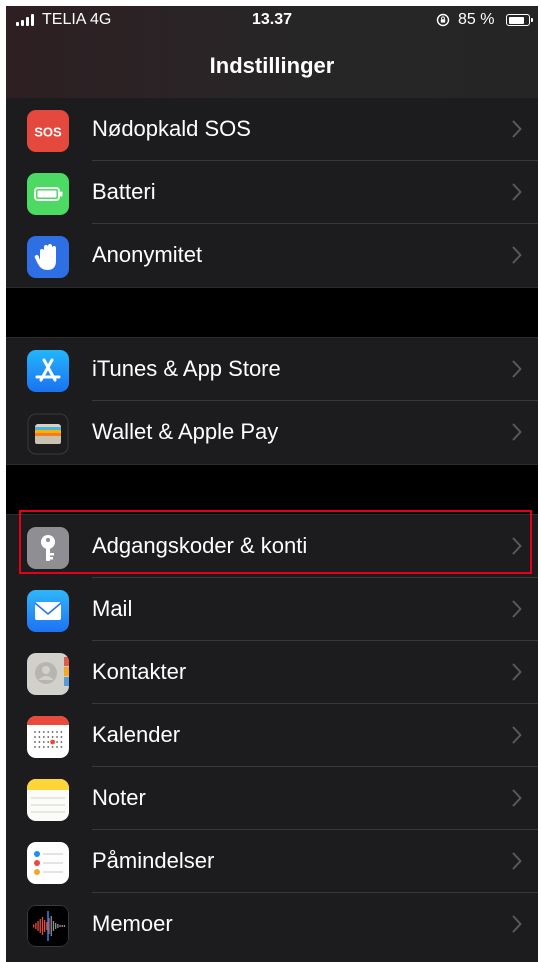 This screenshot has width=541, height=962. What do you see at coordinates (519, 20) in the screenshot?
I see `battery-status-icon` at bounding box center [519, 20].